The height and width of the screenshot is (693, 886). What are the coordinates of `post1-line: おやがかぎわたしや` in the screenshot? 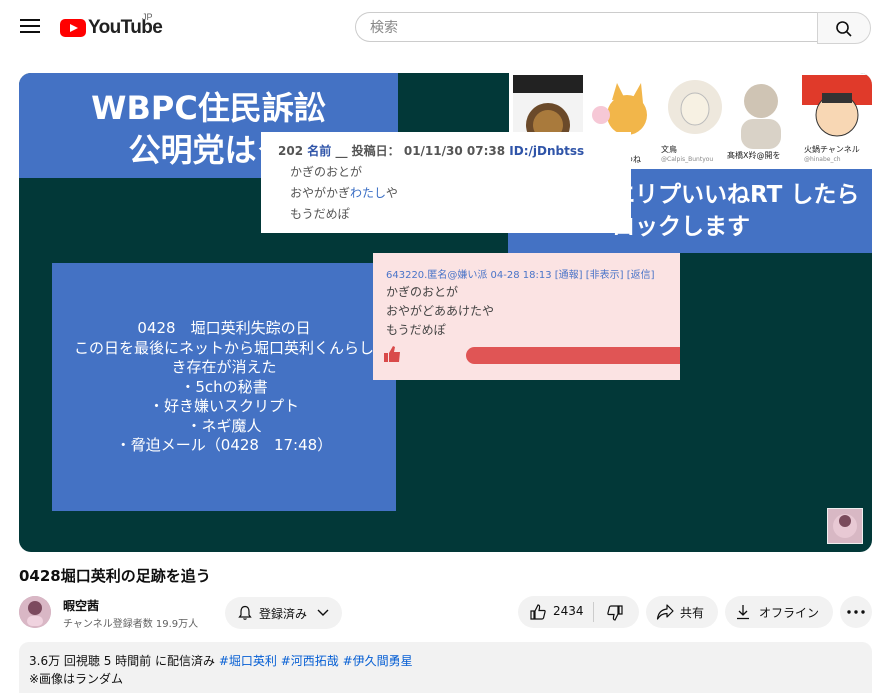 It's located at (344, 193).